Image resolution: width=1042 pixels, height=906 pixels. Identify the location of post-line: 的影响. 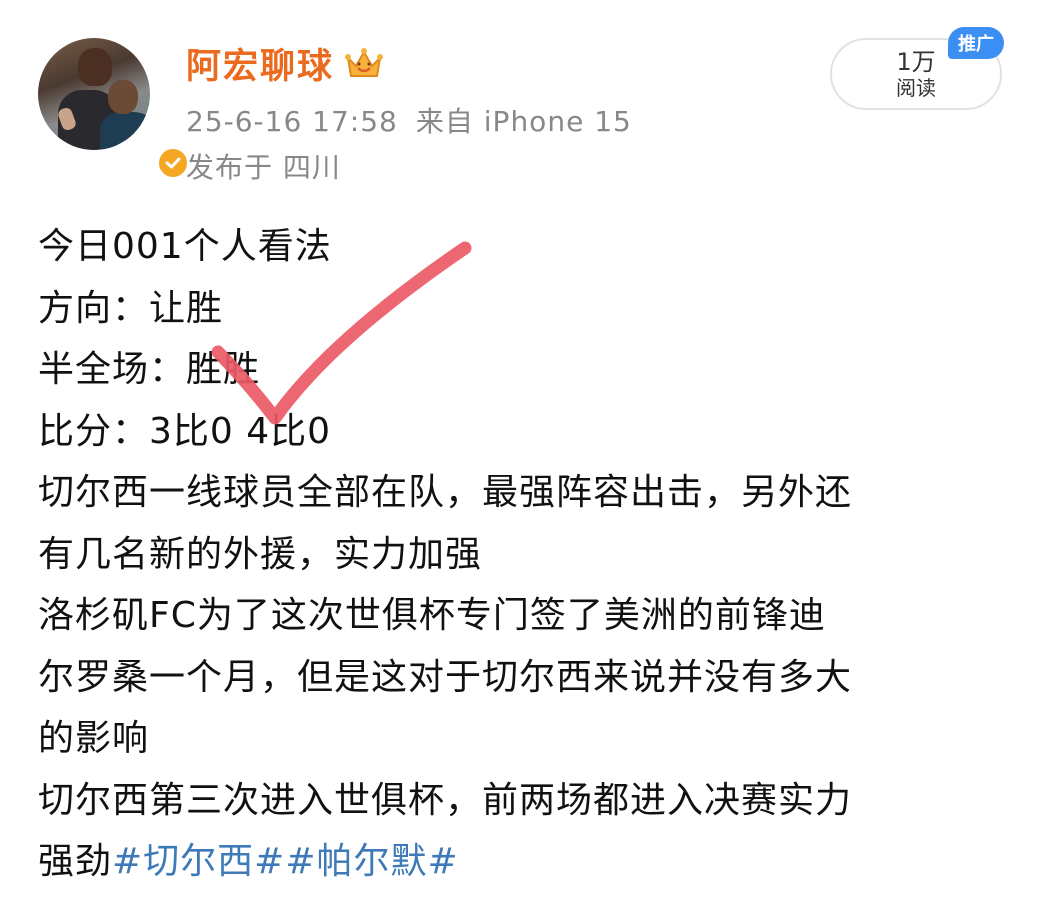
(94, 738).